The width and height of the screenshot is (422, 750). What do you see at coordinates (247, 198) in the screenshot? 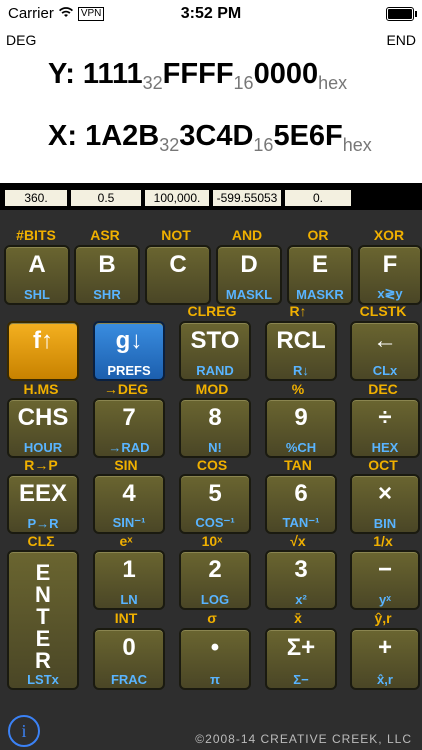
I see `register-cell: -599.55053` at bounding box center [247, 198].